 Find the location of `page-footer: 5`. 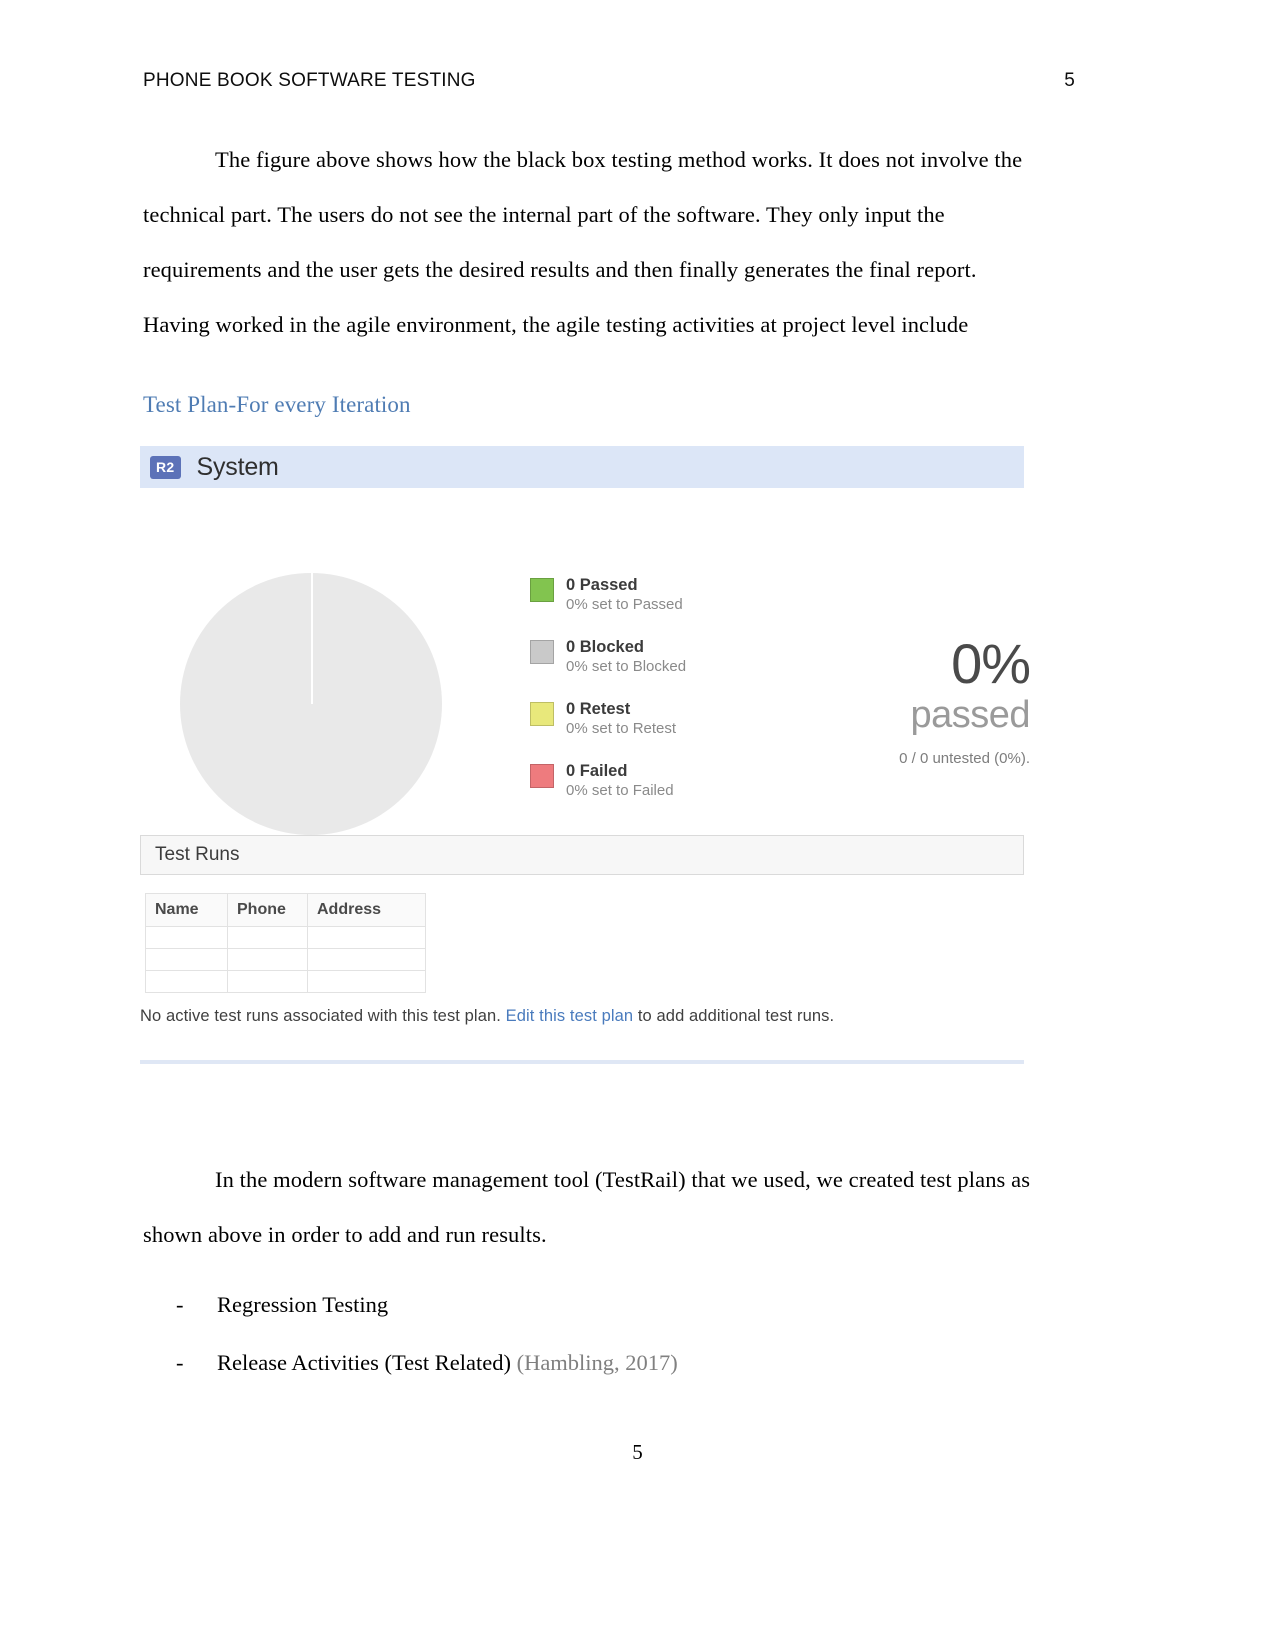

page-footer: 5 is located at coordinates (637, 1452).